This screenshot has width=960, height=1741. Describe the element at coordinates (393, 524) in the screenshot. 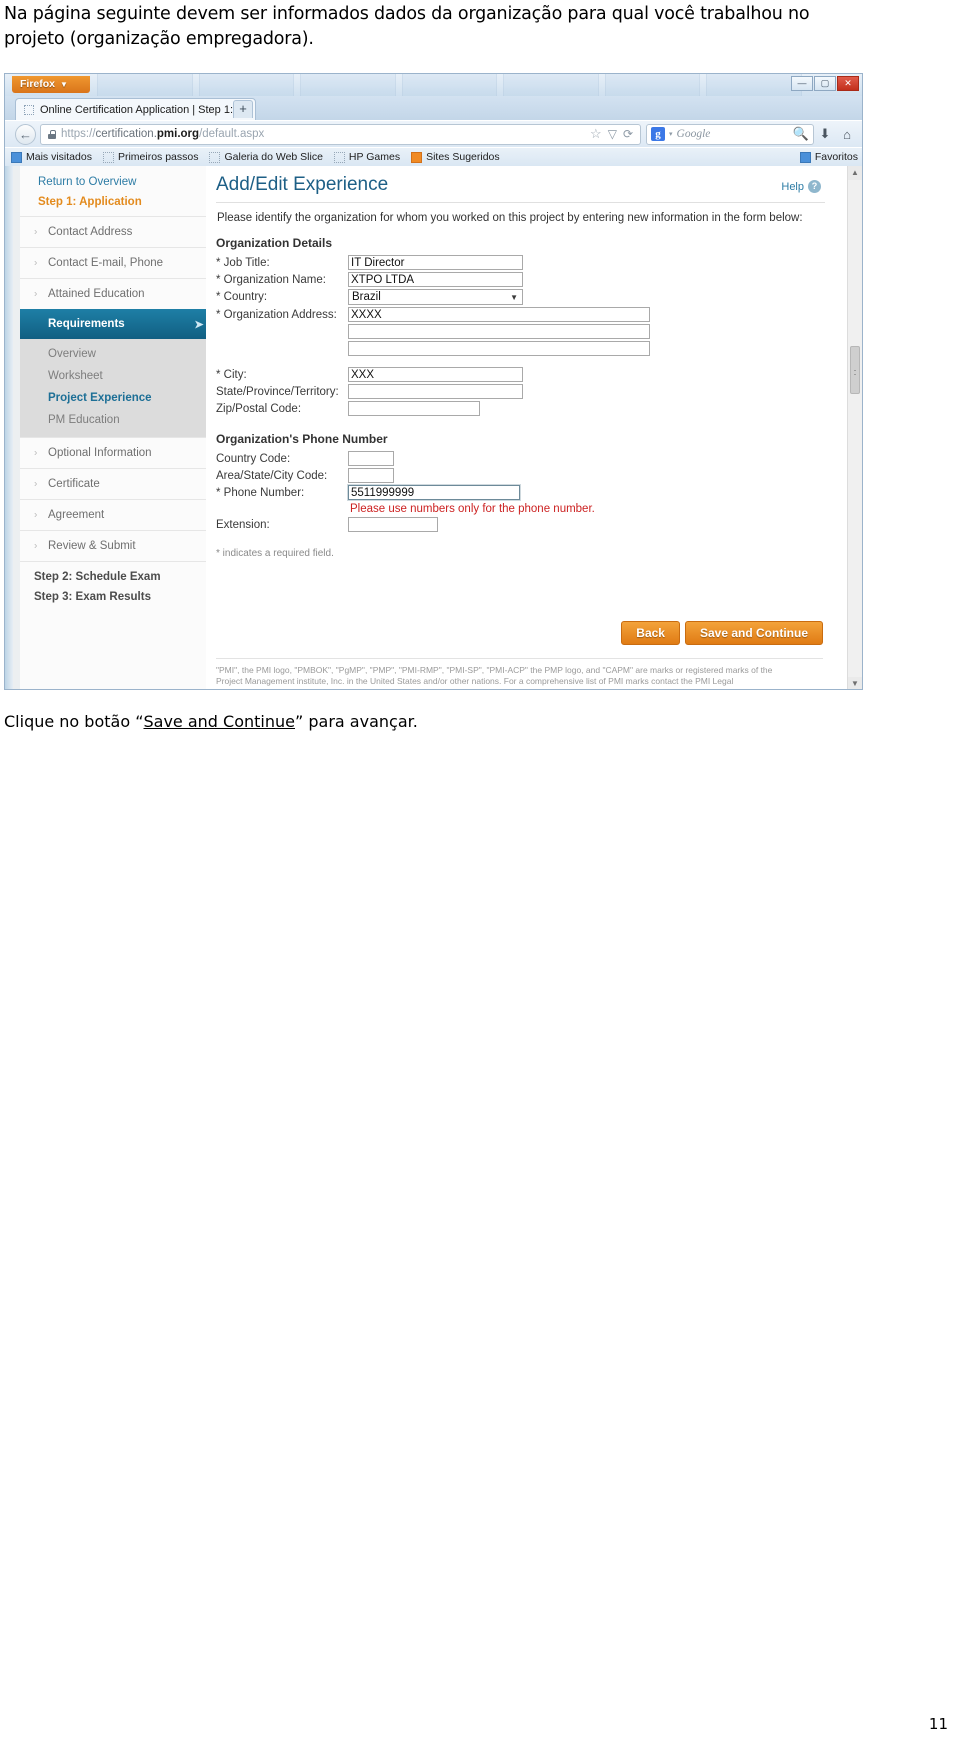

I see `input-extension` at that location.